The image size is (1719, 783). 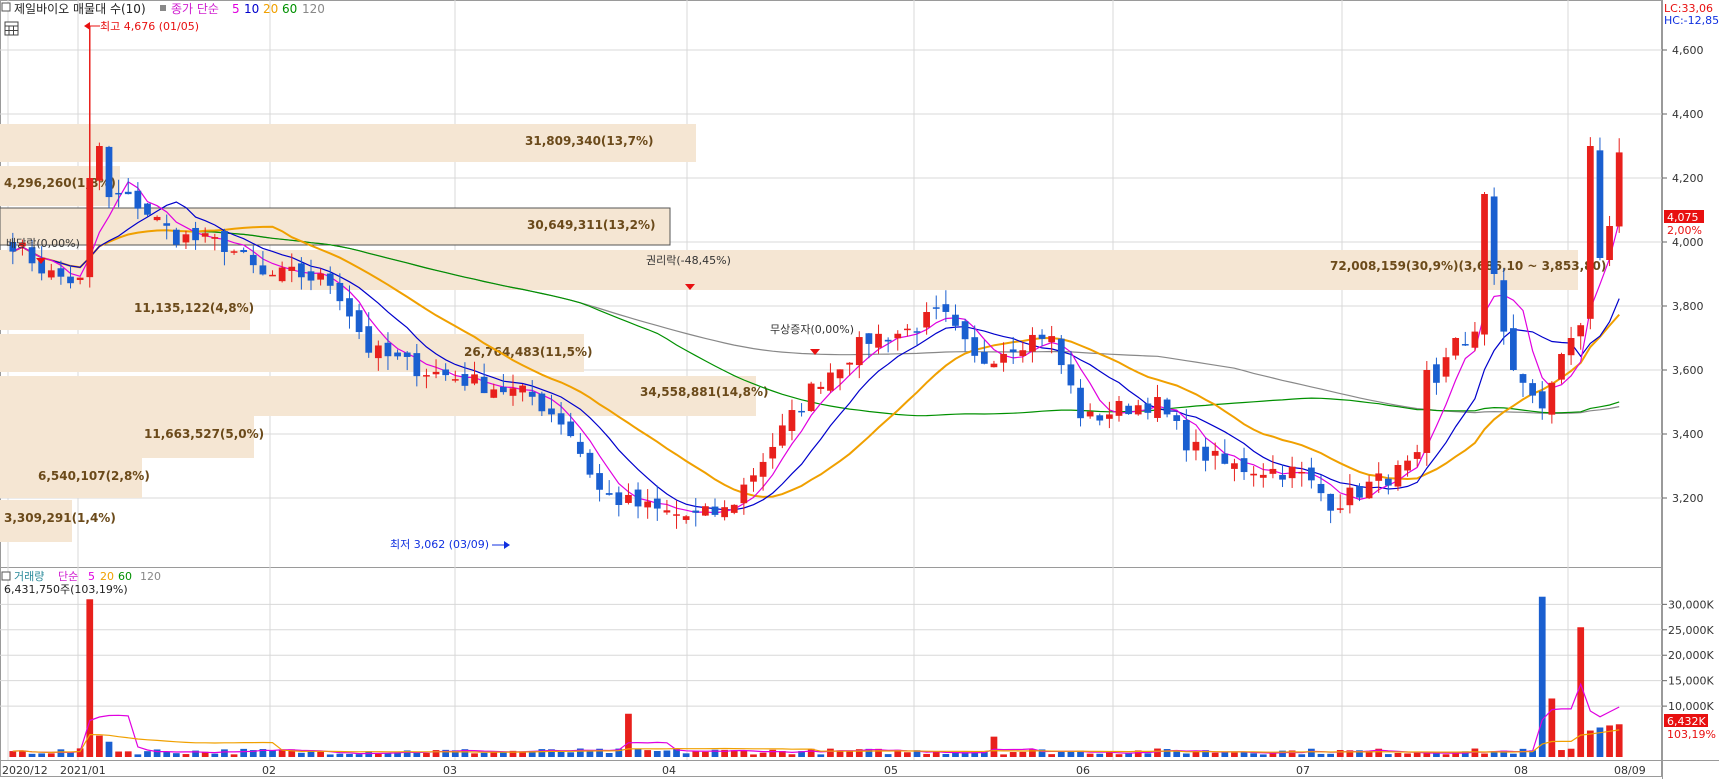 I want to click on ma-period-20: 20, so click(x=270, y=9).